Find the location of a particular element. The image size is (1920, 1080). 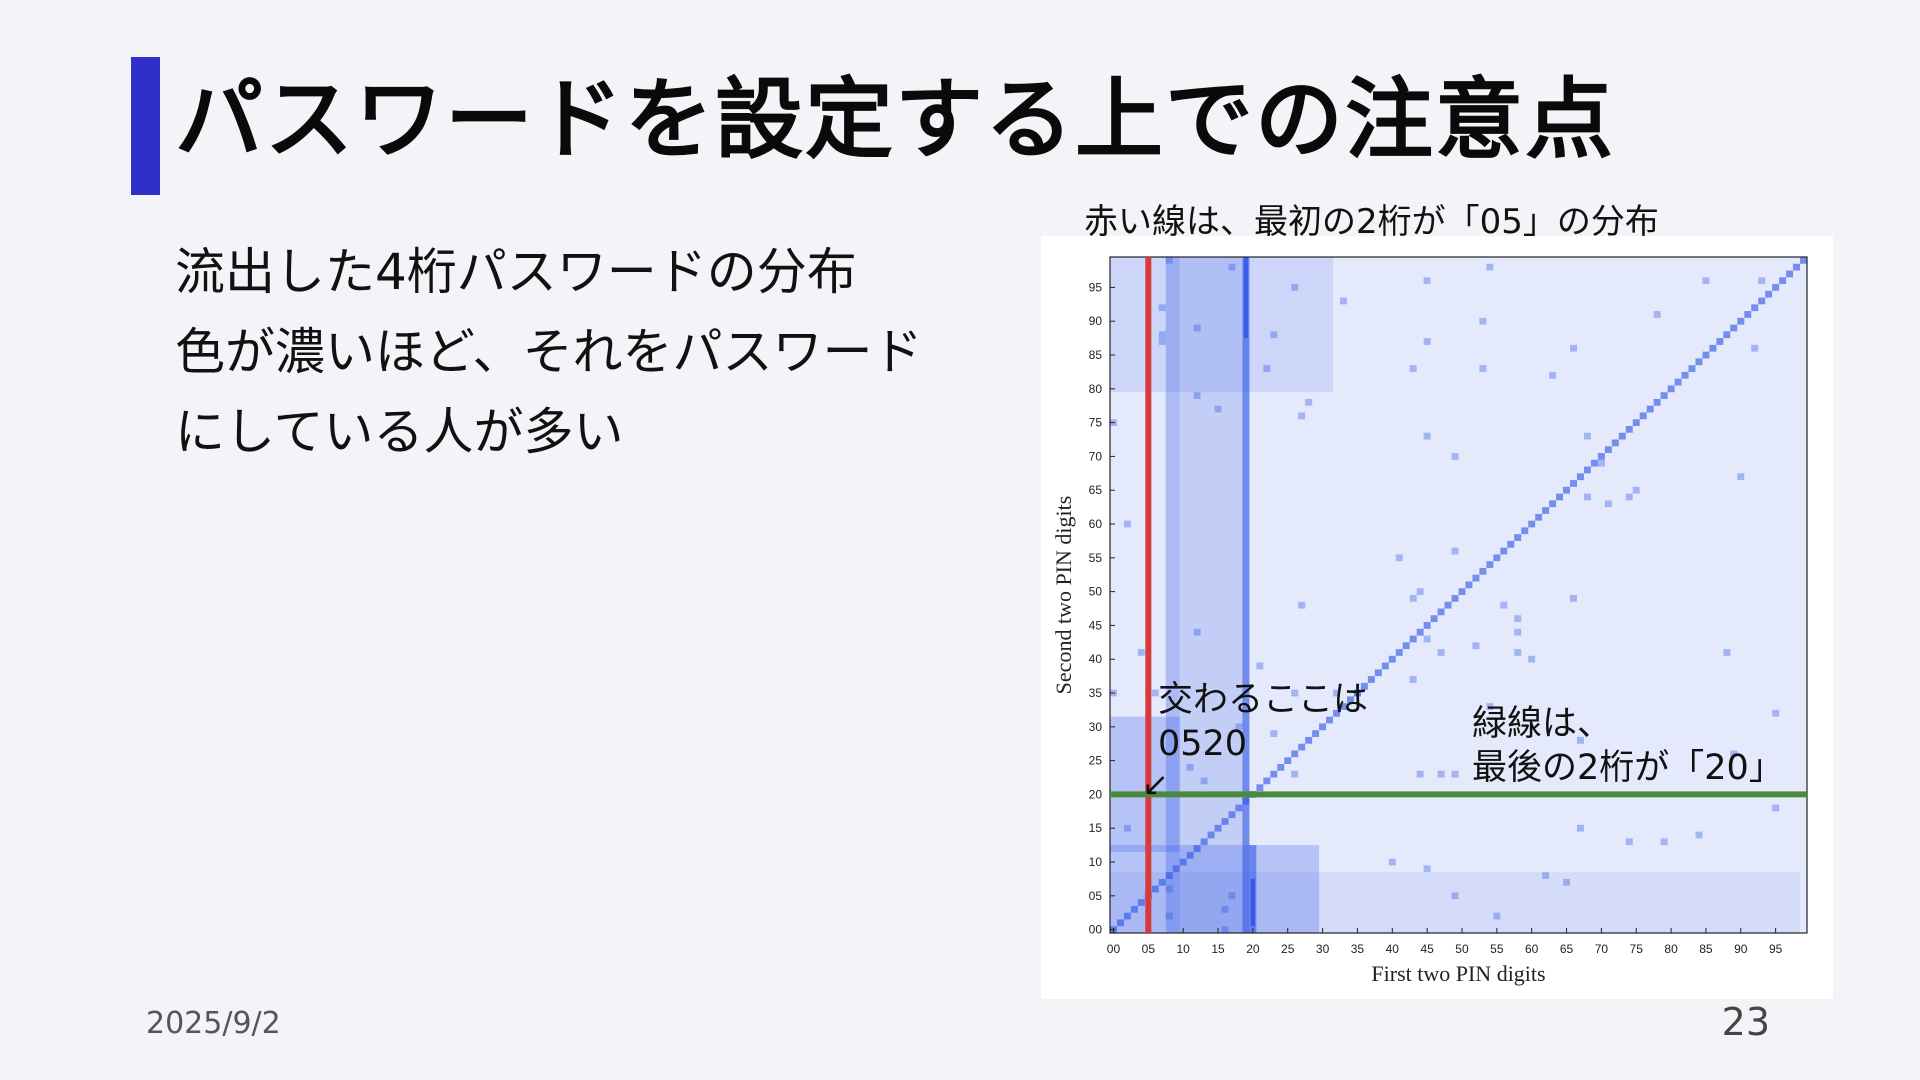

x-axis-label: First two PIN digits is located at coordinates (1458, 973).